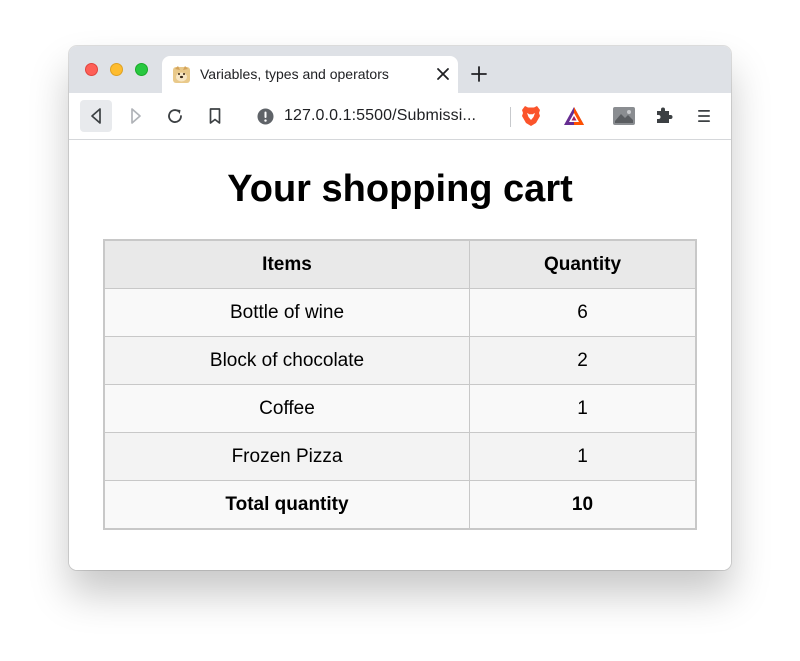 Image resolution: width=800 pixels, height=661 pixels. What do you see at coordinates (664, 118) in the screenshot?
I see `puzzle-icon` at bounding box center [664, 118].